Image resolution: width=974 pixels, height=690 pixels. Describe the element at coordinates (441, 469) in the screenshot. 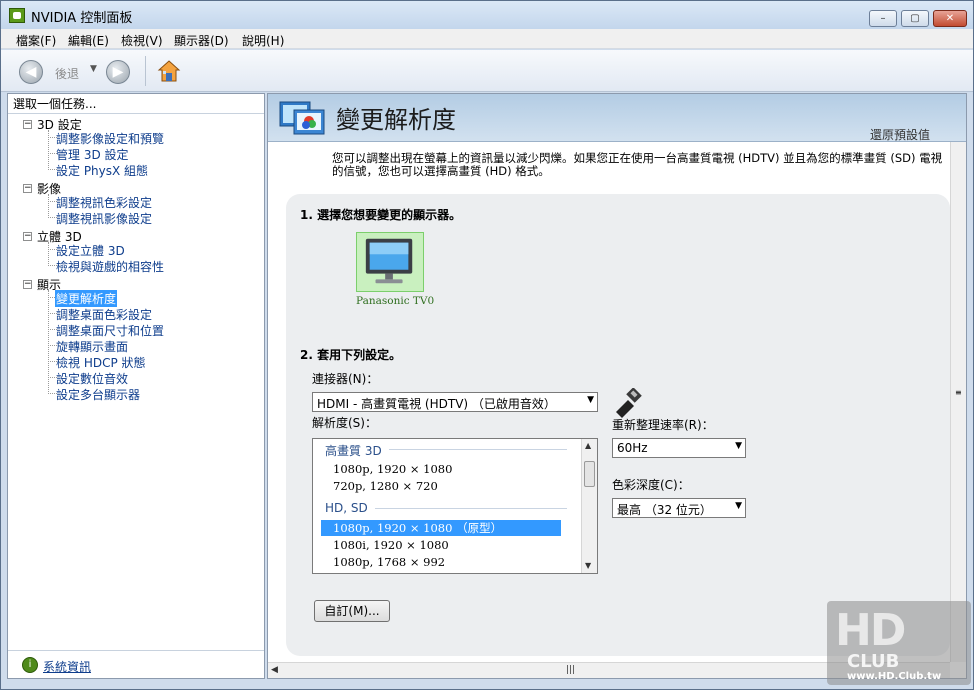

I see `resolution-option: 1080p, 1920 × 1080` at that location.